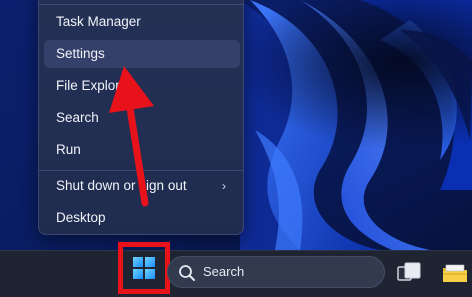 The image size is (472, 297). What do you see at coordinates (142, 150) in the screenshot?
I see `menu-item-run: Run` at bounding box center [142, 150].